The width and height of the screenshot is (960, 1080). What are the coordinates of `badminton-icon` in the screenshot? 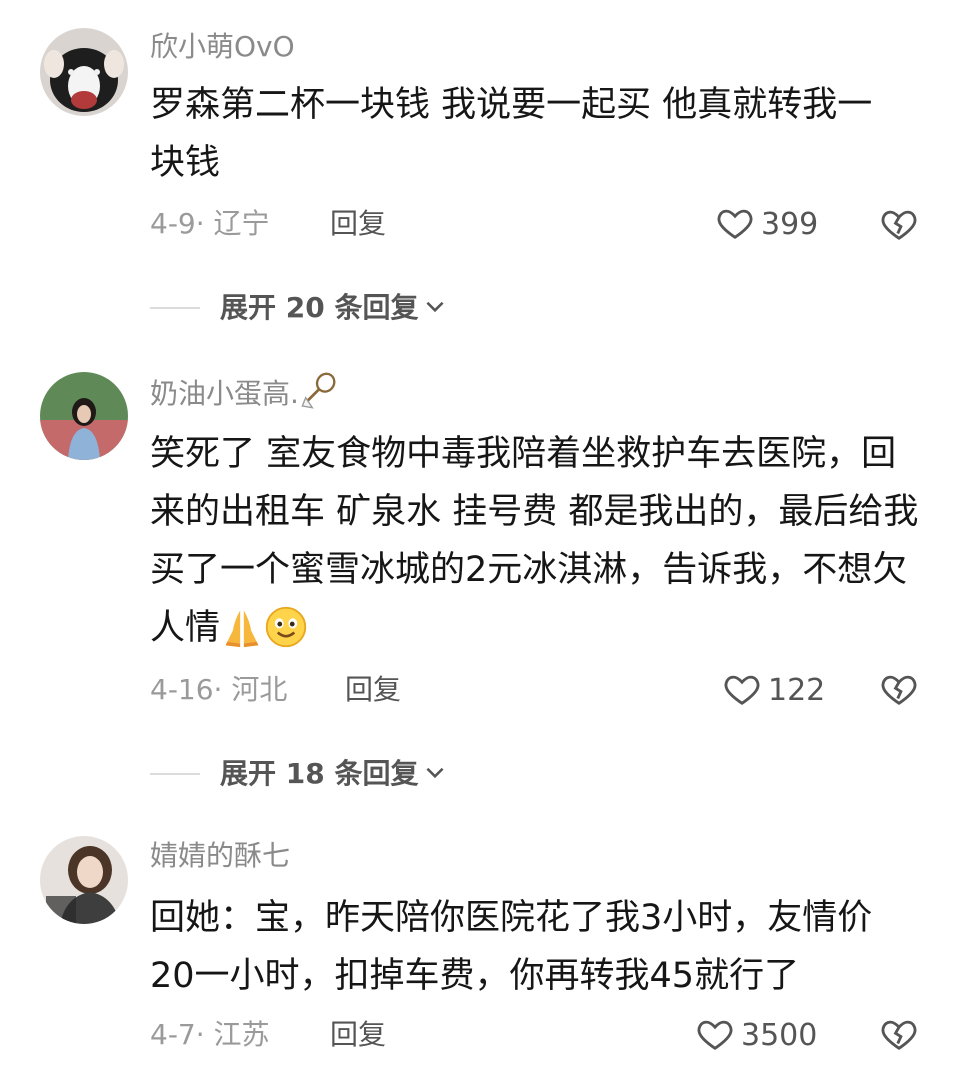 It's located at (319, 391).